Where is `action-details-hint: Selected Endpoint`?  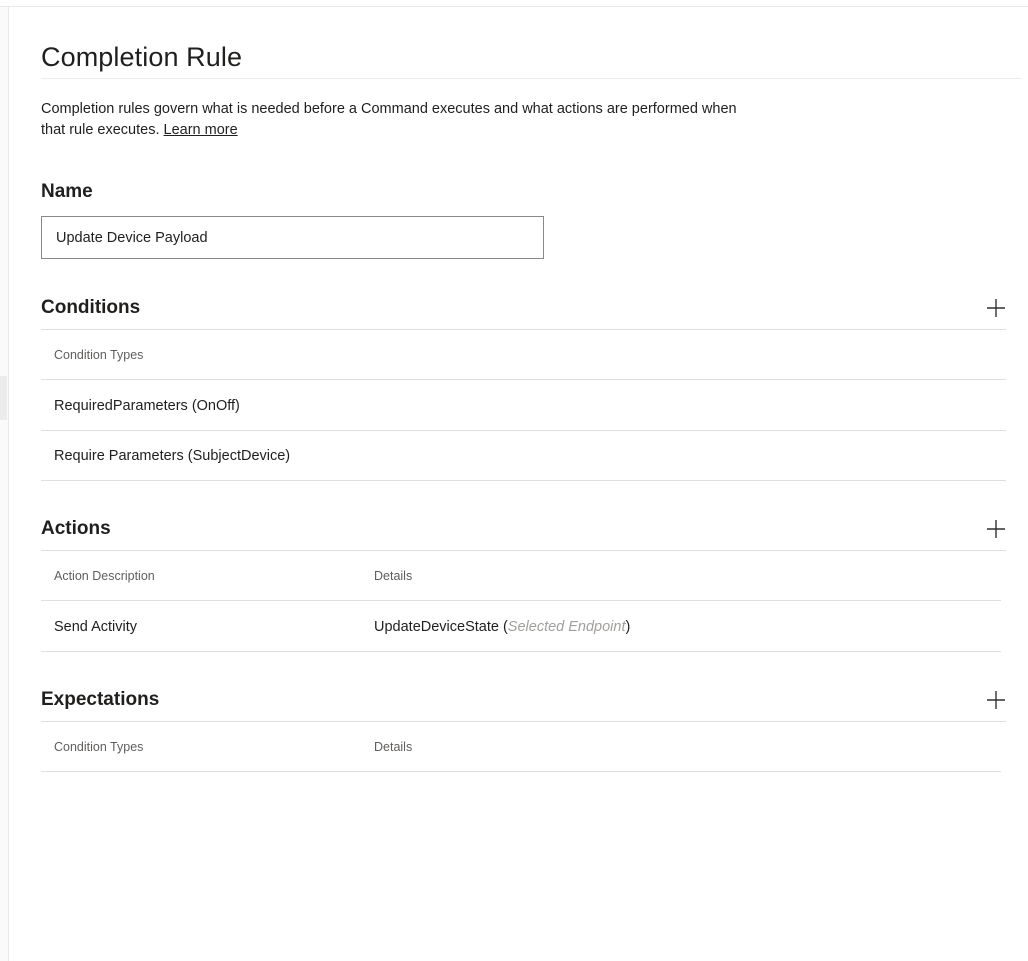 action-details-hint: Selected Endpoint is located at coordinates (566, 627).